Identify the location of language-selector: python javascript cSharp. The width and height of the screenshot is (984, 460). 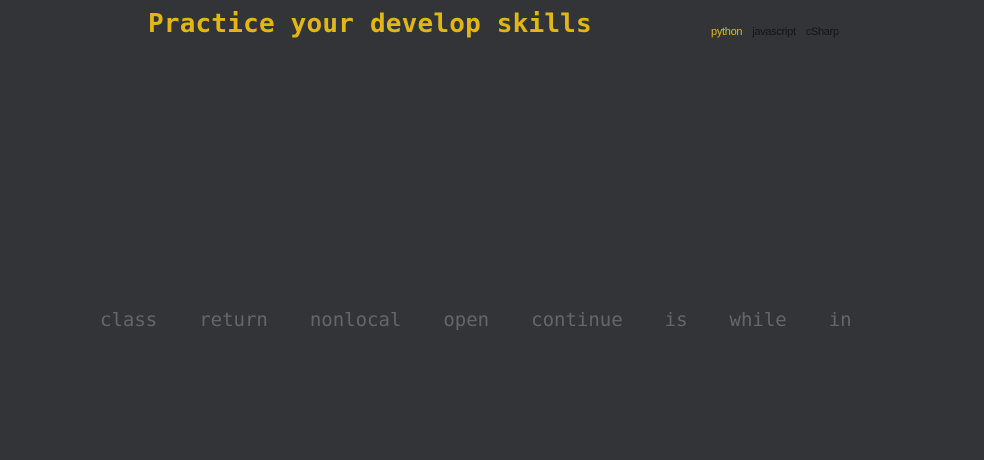
(775, 32).